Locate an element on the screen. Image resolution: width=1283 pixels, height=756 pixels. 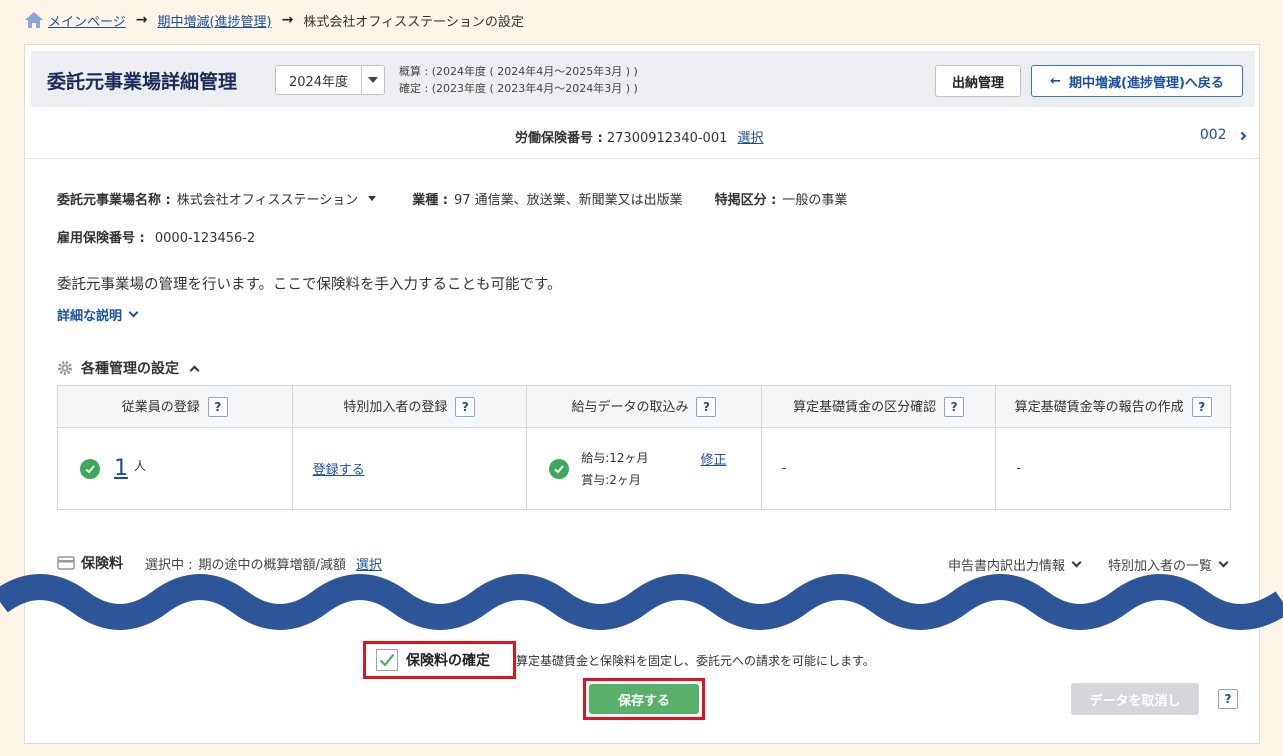
salary-data-cell: 給与:12ヶ月 賞与:2ヶ月 修正 is located at coordinates (644, 468).